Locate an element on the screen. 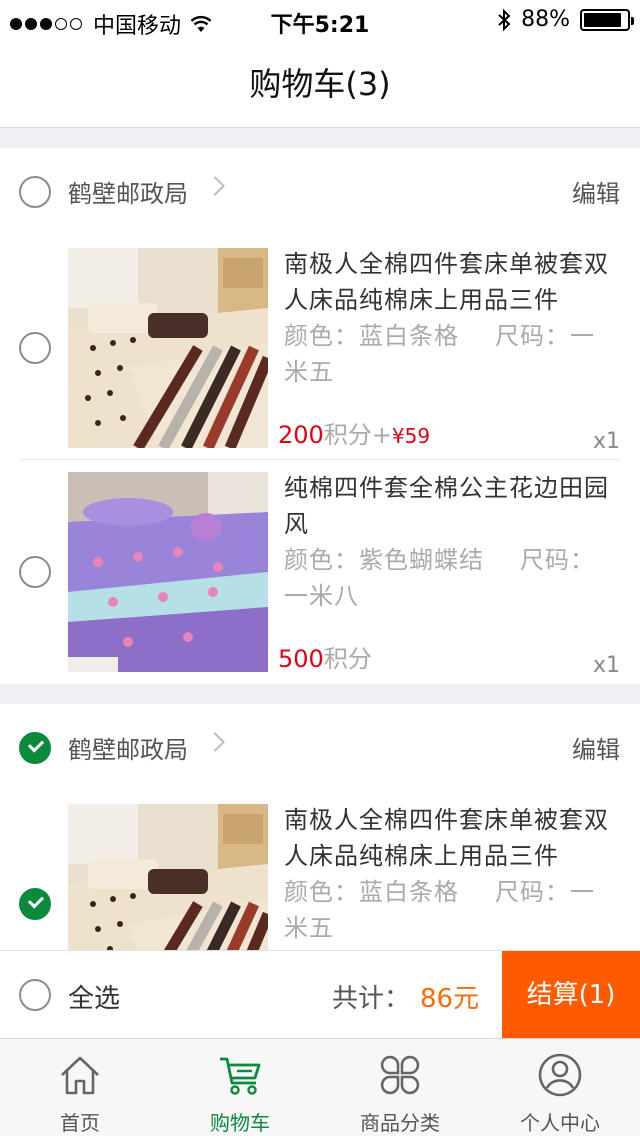 The width and height of the screenshot is (640, 1136). product-price: 200积分+¥59 is located at coordinates (354, 432).